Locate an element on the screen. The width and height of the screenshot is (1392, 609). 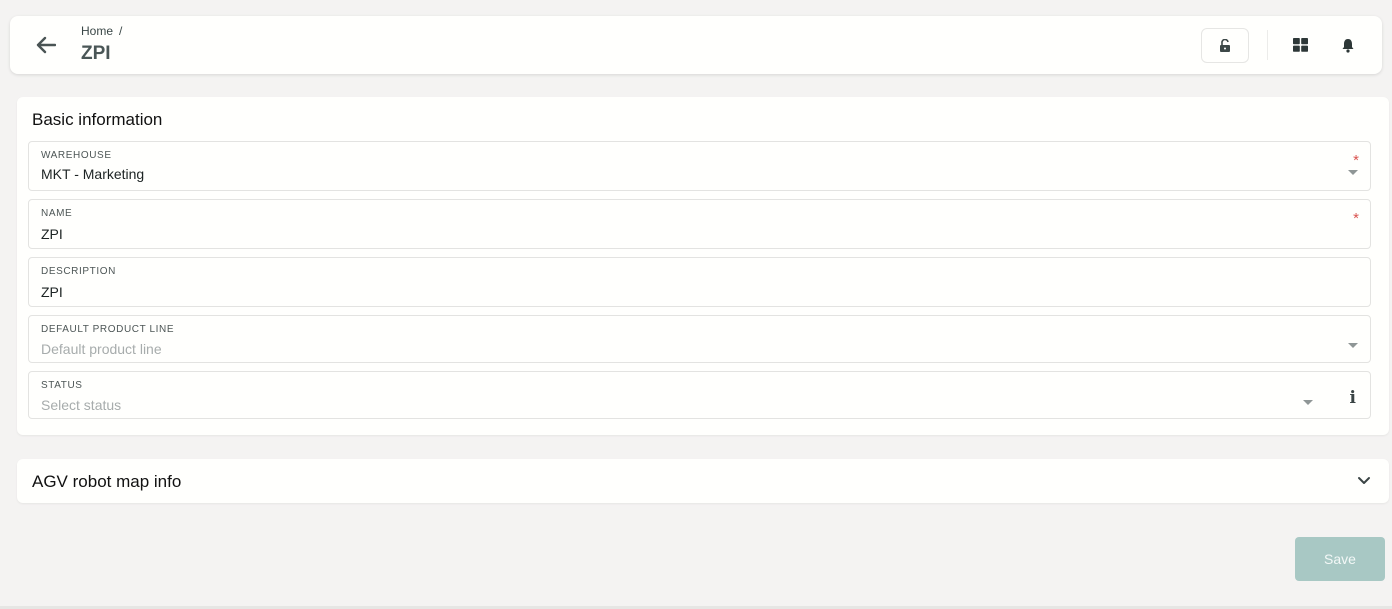
back-button is located at coordinates (46, 45).